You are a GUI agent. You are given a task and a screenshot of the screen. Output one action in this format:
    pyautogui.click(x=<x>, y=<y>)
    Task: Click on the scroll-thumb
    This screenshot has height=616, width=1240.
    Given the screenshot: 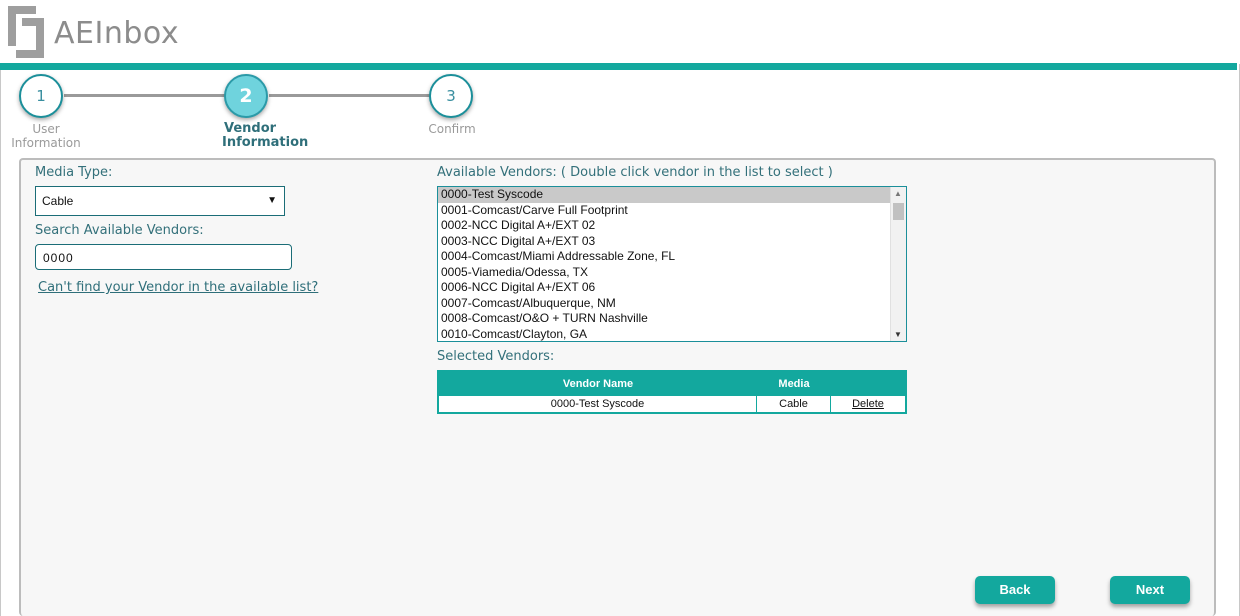 What is the action you would take?
    pyautogui.click(x=898, y=211)
    